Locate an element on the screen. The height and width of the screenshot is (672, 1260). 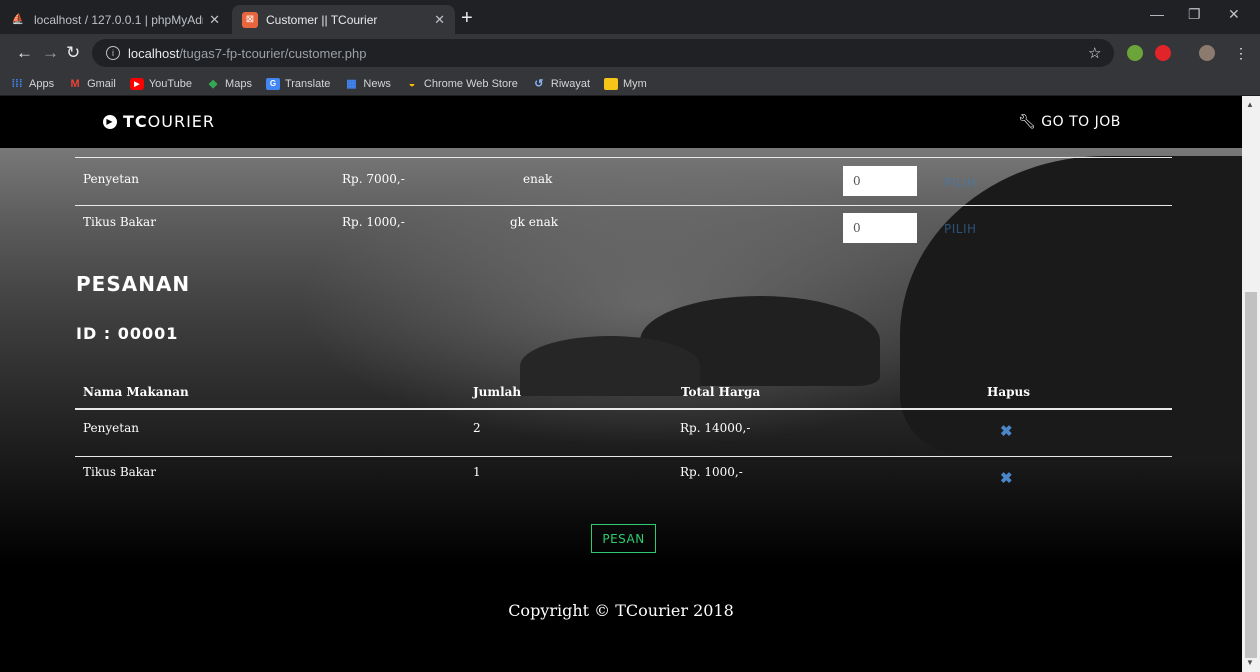
phpmyadmin-favicon-icon: ⛵ is located at coordinates (18, 19).